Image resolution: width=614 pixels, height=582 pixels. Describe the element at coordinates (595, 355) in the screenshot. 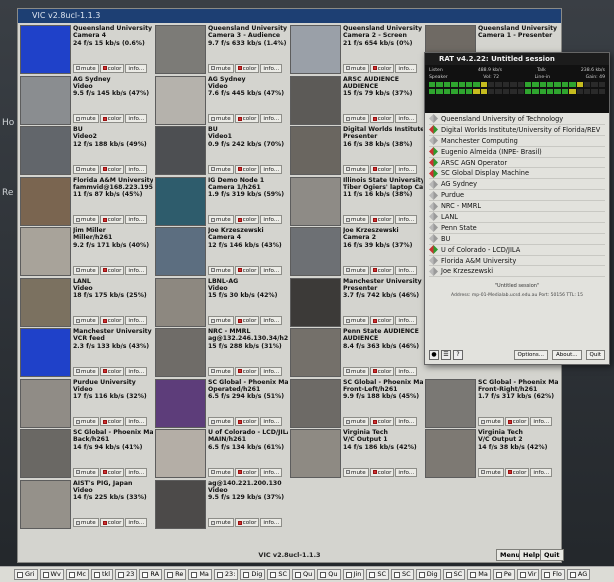

I see `rat-quit-button: Quit` at that location.